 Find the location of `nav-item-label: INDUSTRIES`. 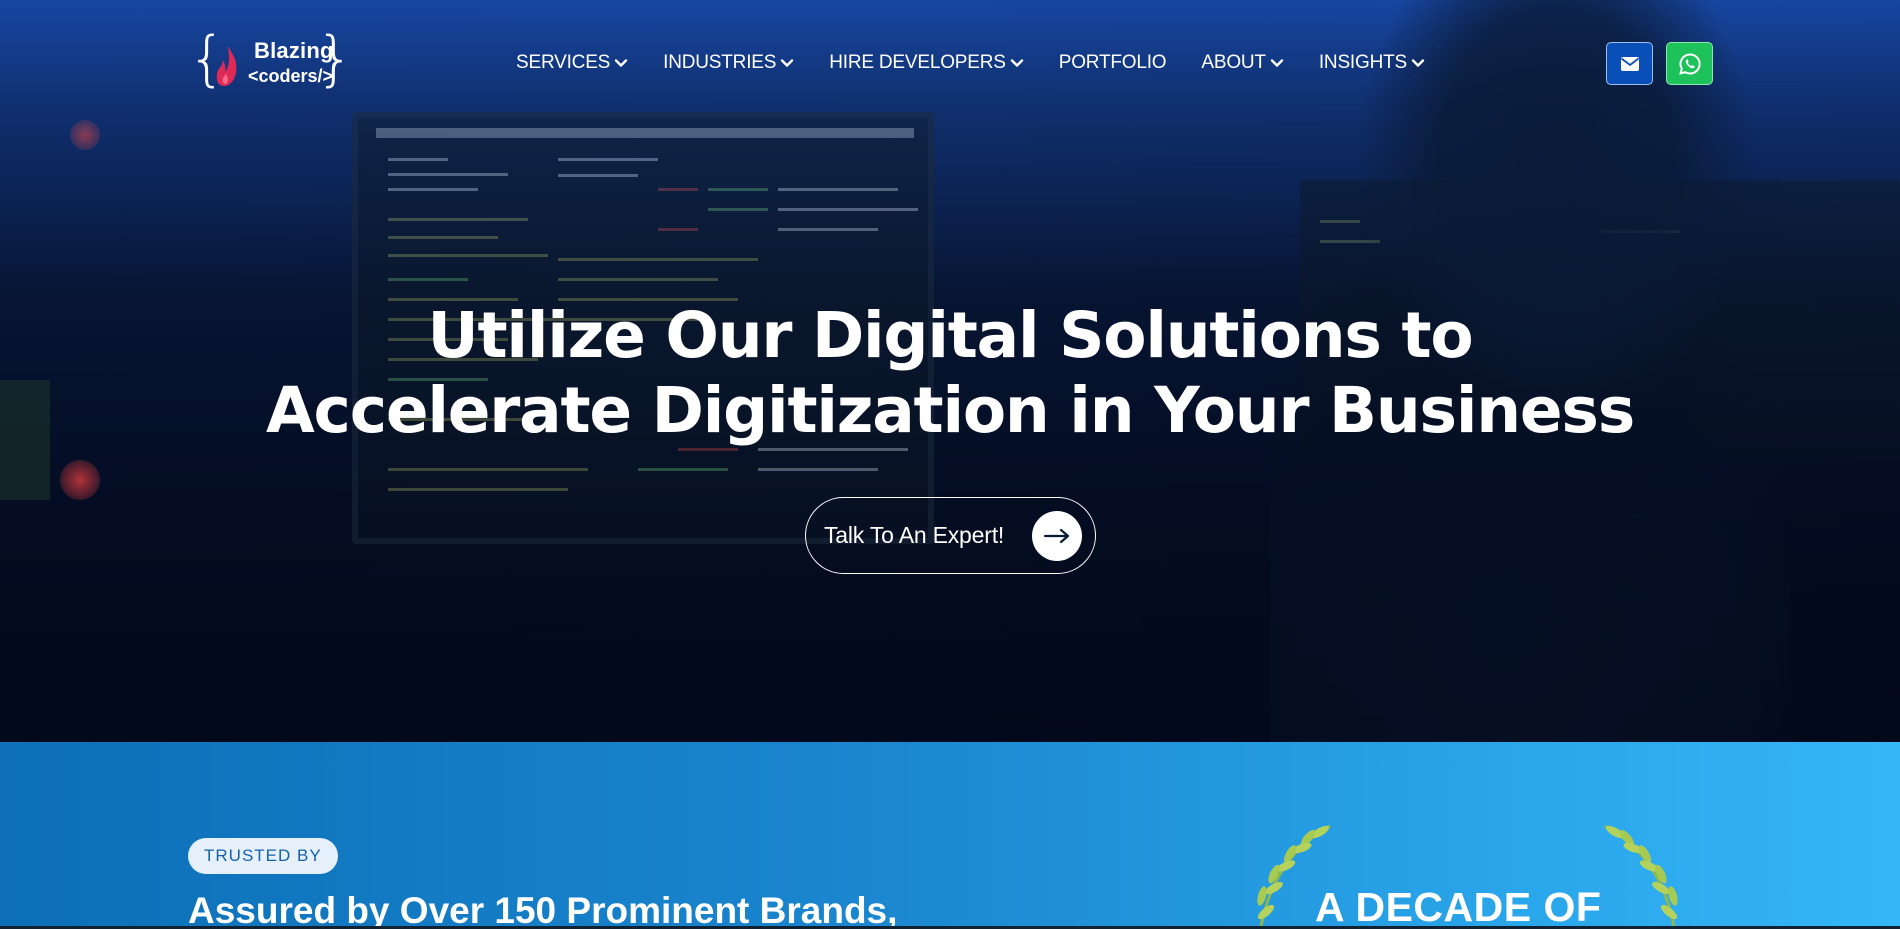

nav-item-label: INDUSTRIES is located at coordinates (720, 62).